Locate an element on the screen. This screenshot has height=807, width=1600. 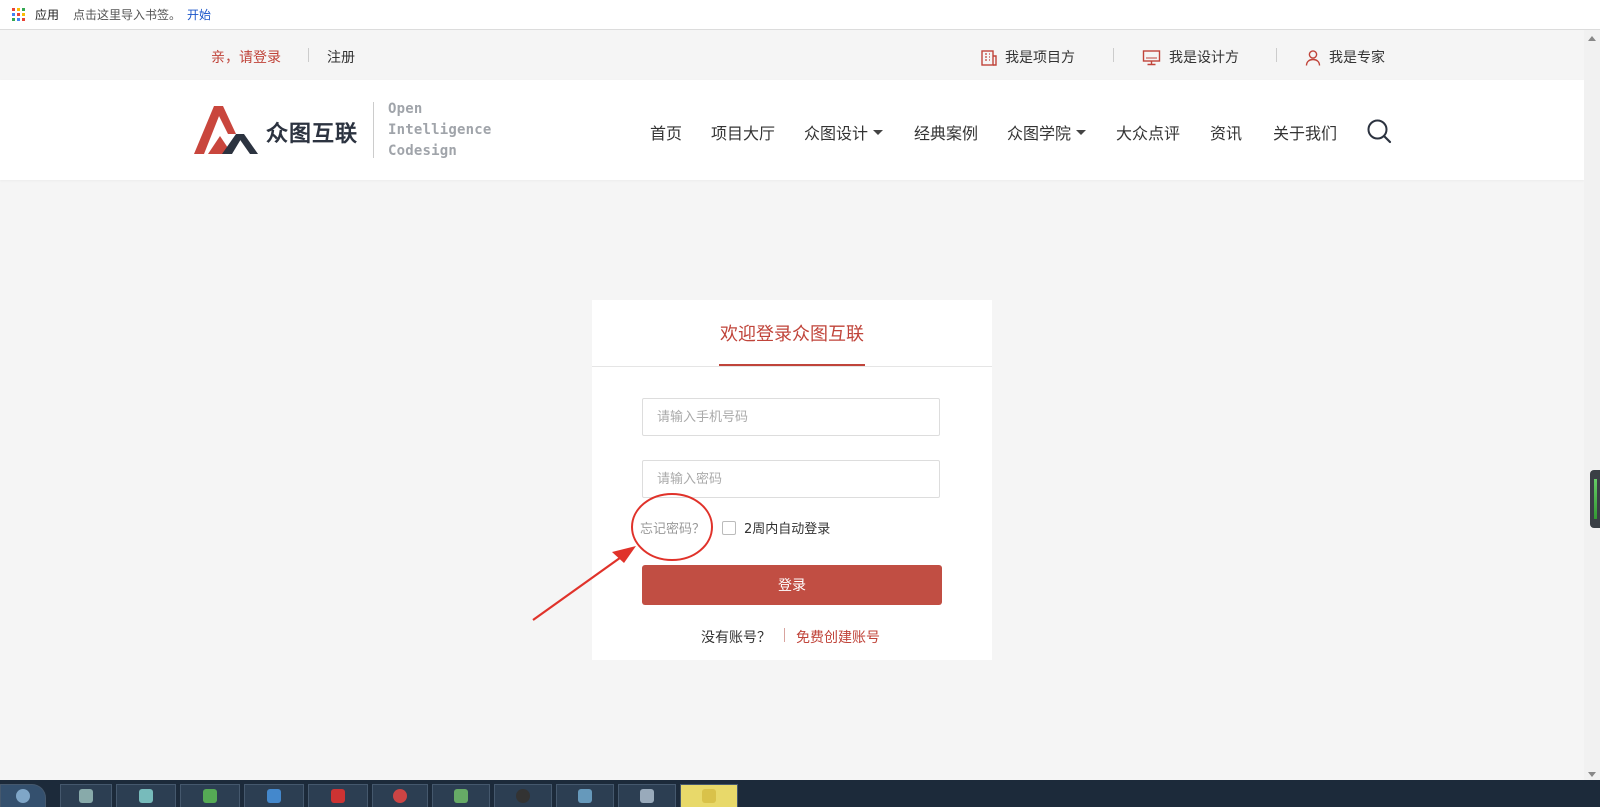
logo-tagline-line: Intelligence is located at coordinates (440, 130).